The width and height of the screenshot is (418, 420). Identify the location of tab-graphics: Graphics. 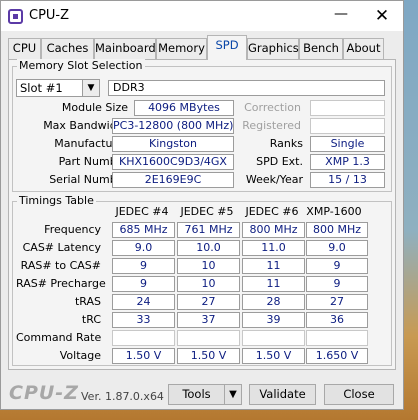
(273, 48).